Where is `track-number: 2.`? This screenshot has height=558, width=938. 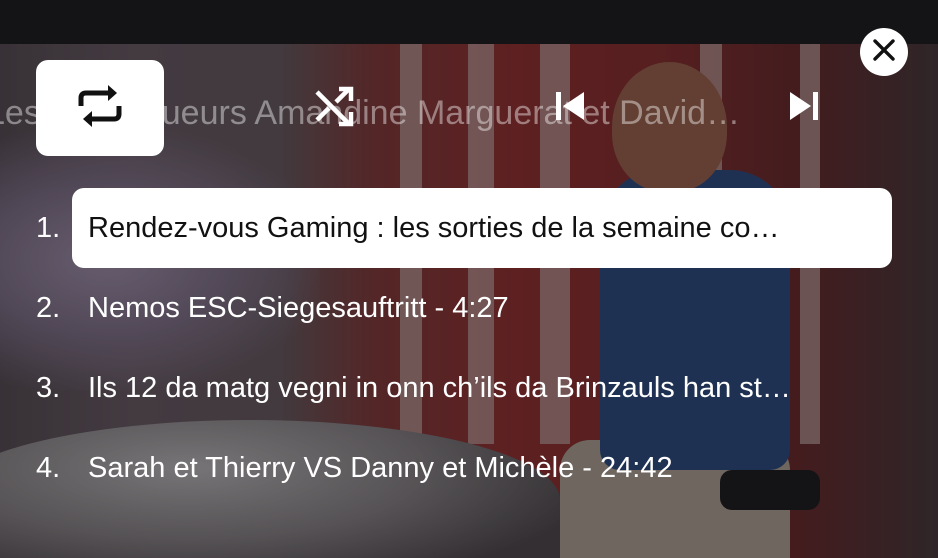 track-number: 2. is located at coordinates (48, 308).